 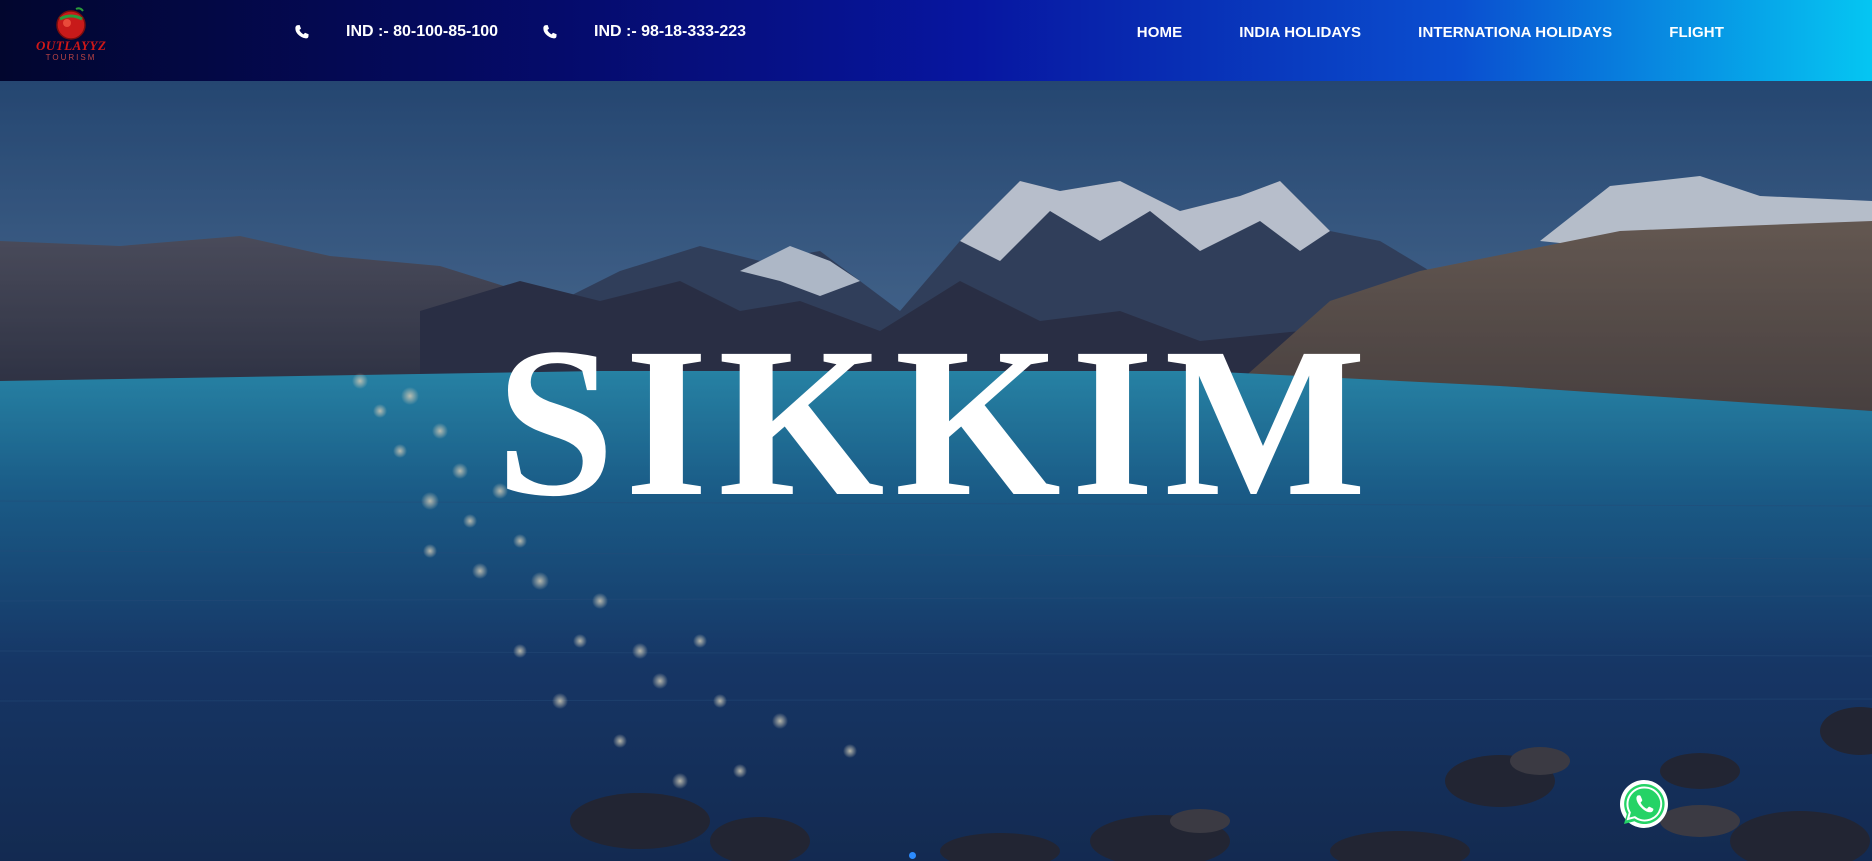 What do you see at coordinates (71, 33) in the screenshot?
I see `brand-logo: OUTLAYYZ TOURISM` at bounding box center [71, 33].